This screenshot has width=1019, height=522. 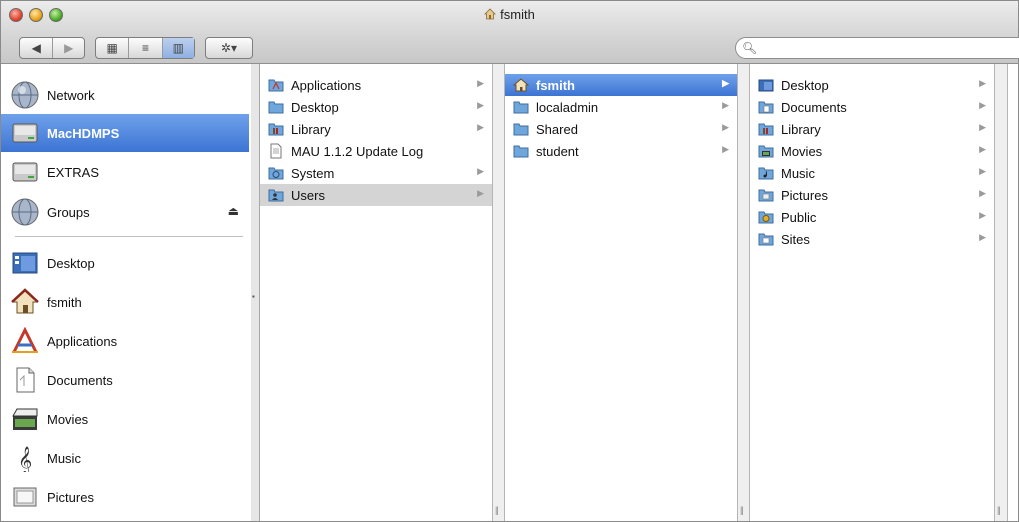 I want to click on list-item-label: Public, so click(x=799, y=217).